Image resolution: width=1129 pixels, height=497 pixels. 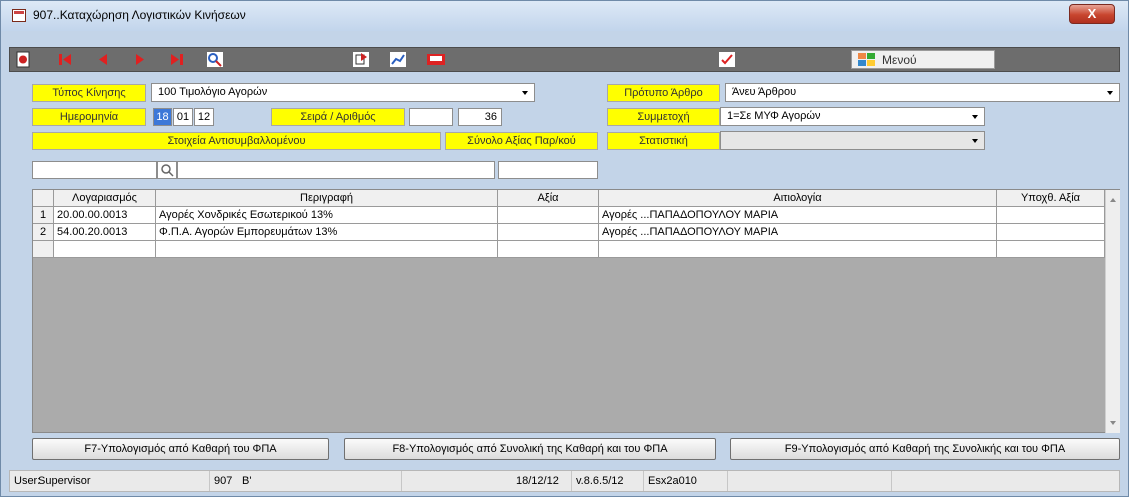 I want to click on grid-header-description: Περιγραφή, so click(x=327, y=198).